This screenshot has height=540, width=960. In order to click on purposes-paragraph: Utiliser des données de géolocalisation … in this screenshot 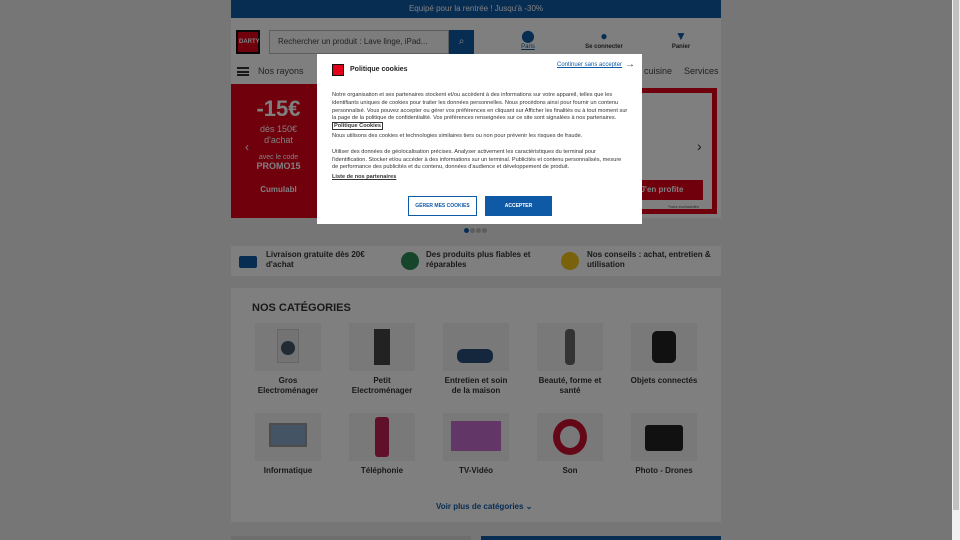, I will do `click(477, 159)`.